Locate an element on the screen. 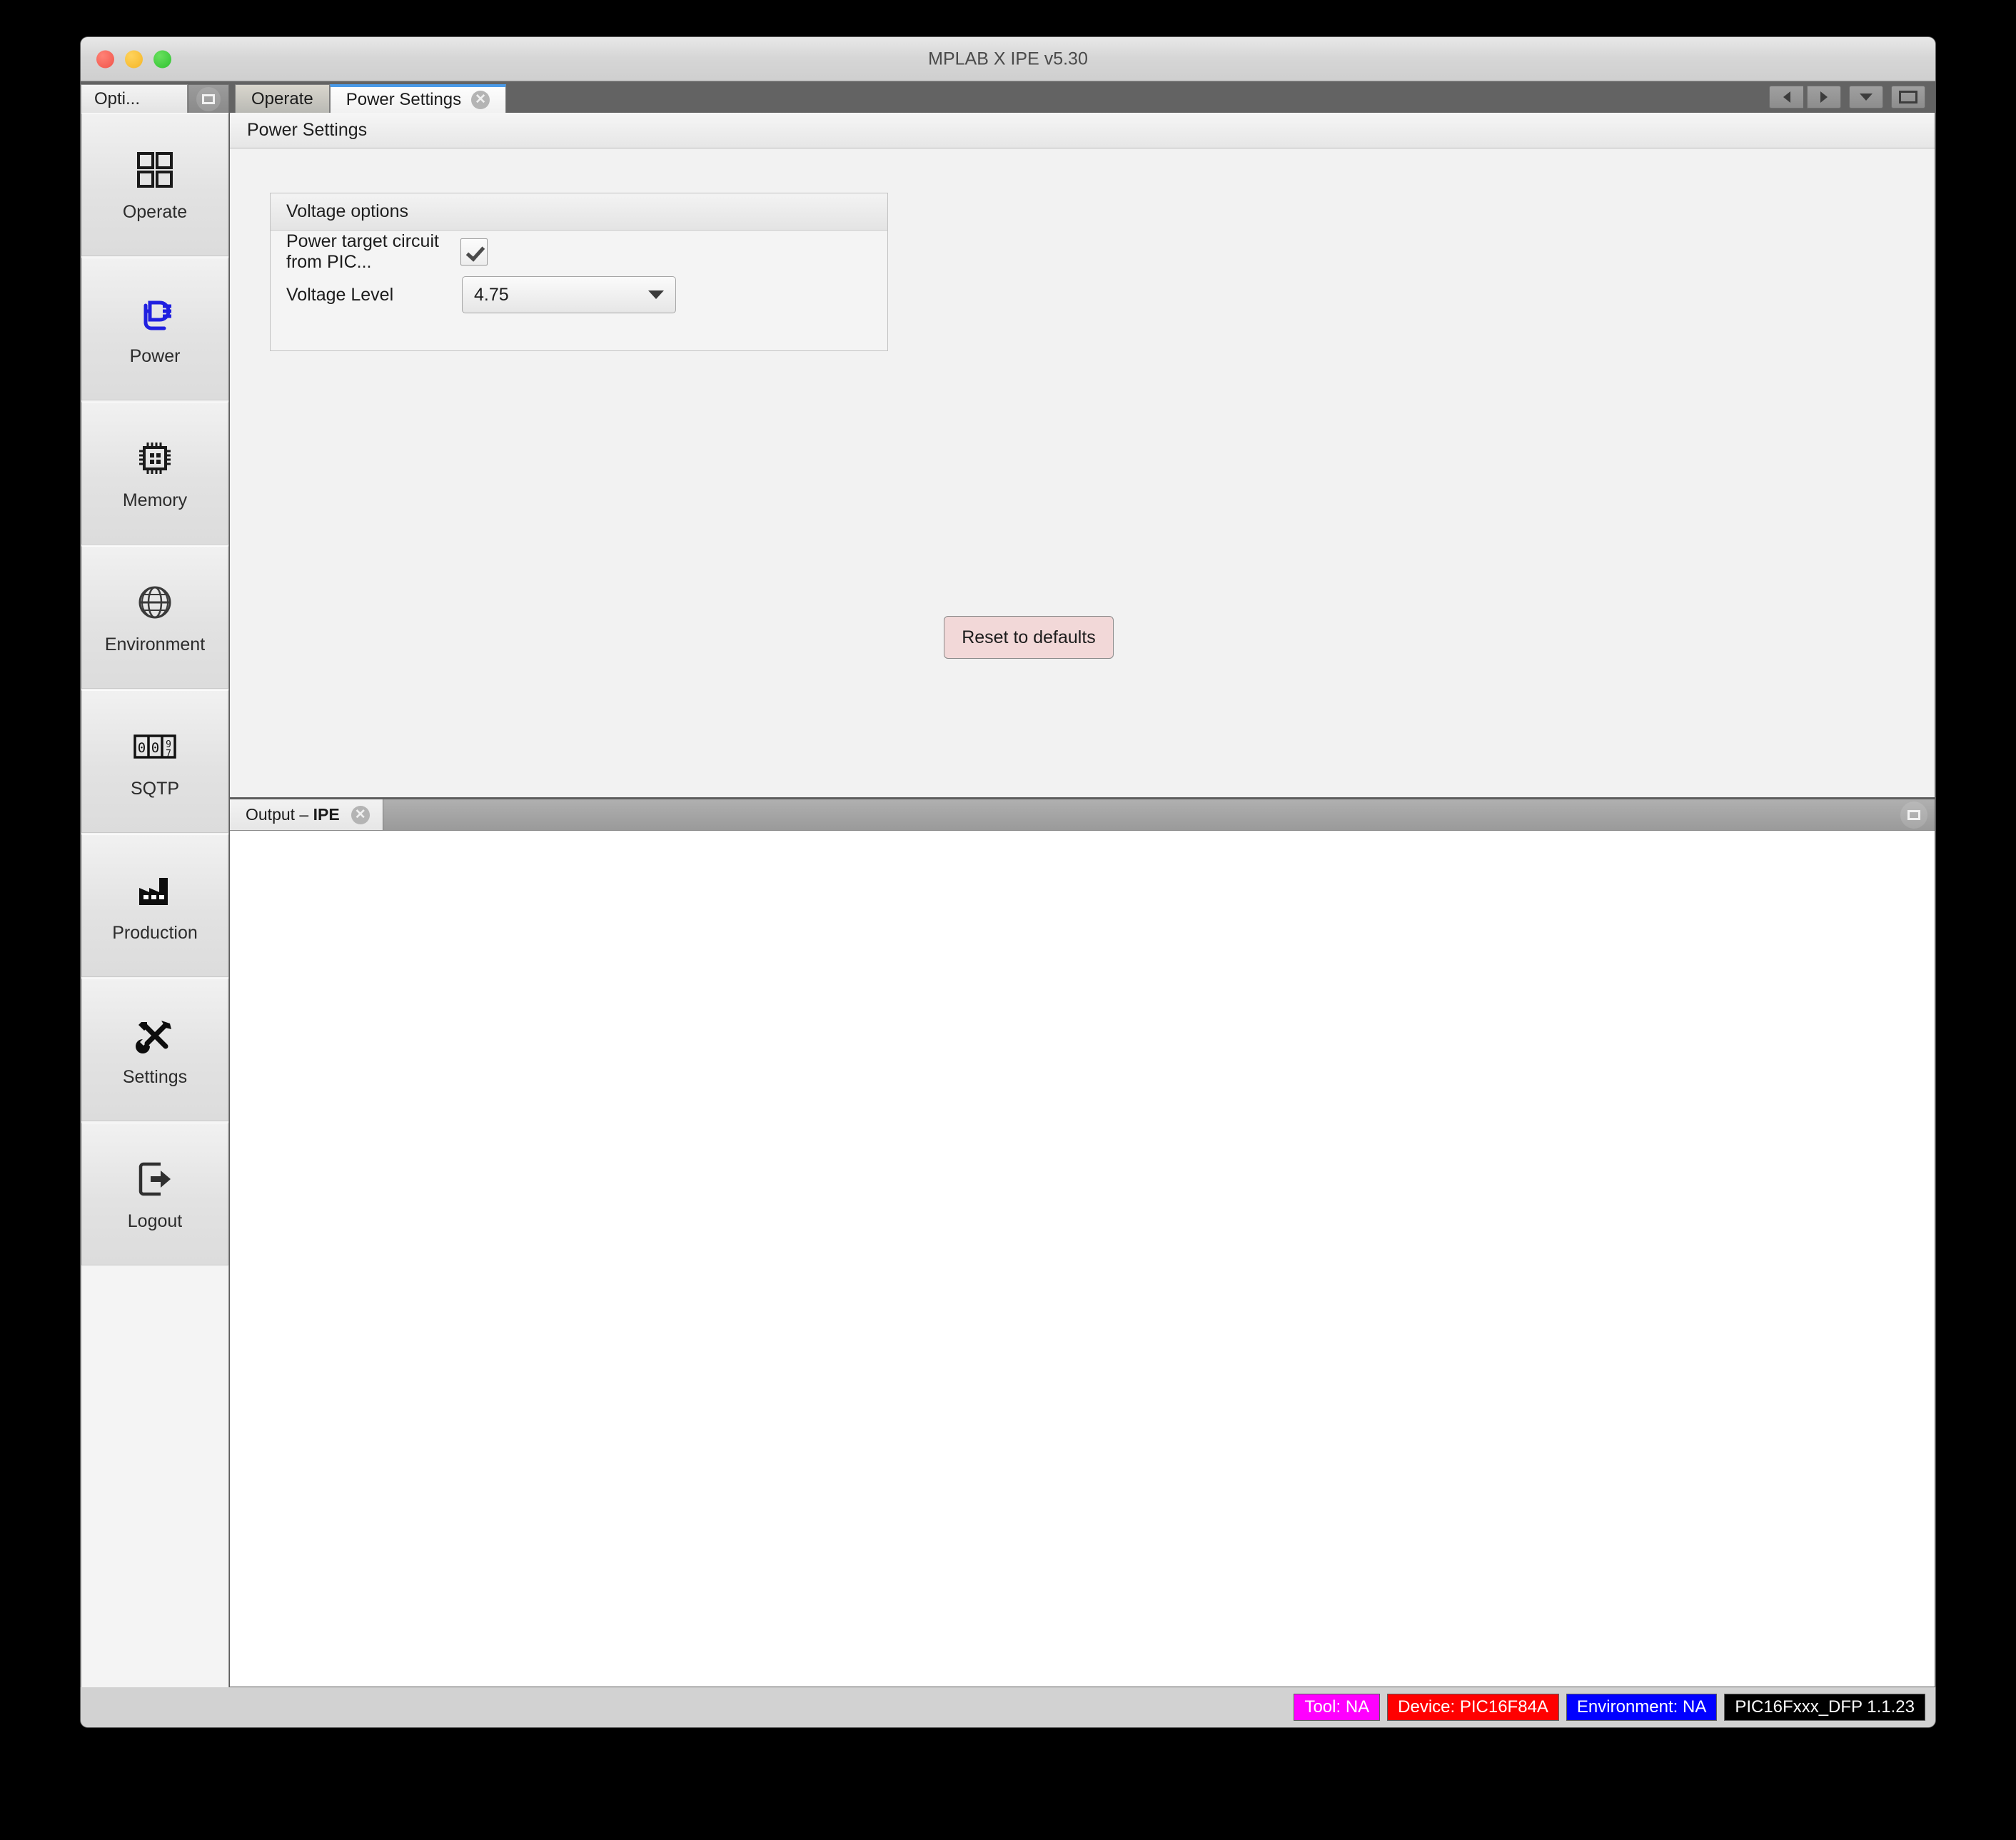  voltage-level-label: Voltage Level is located at coordinates (340, 295).